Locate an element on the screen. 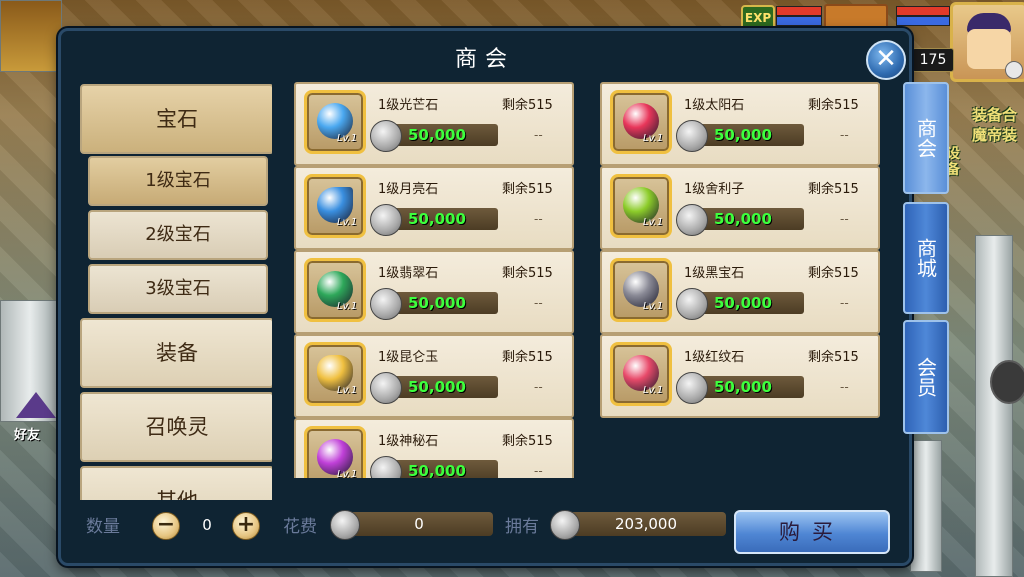  cost-value: 0 is located at coordinates (419, 524).